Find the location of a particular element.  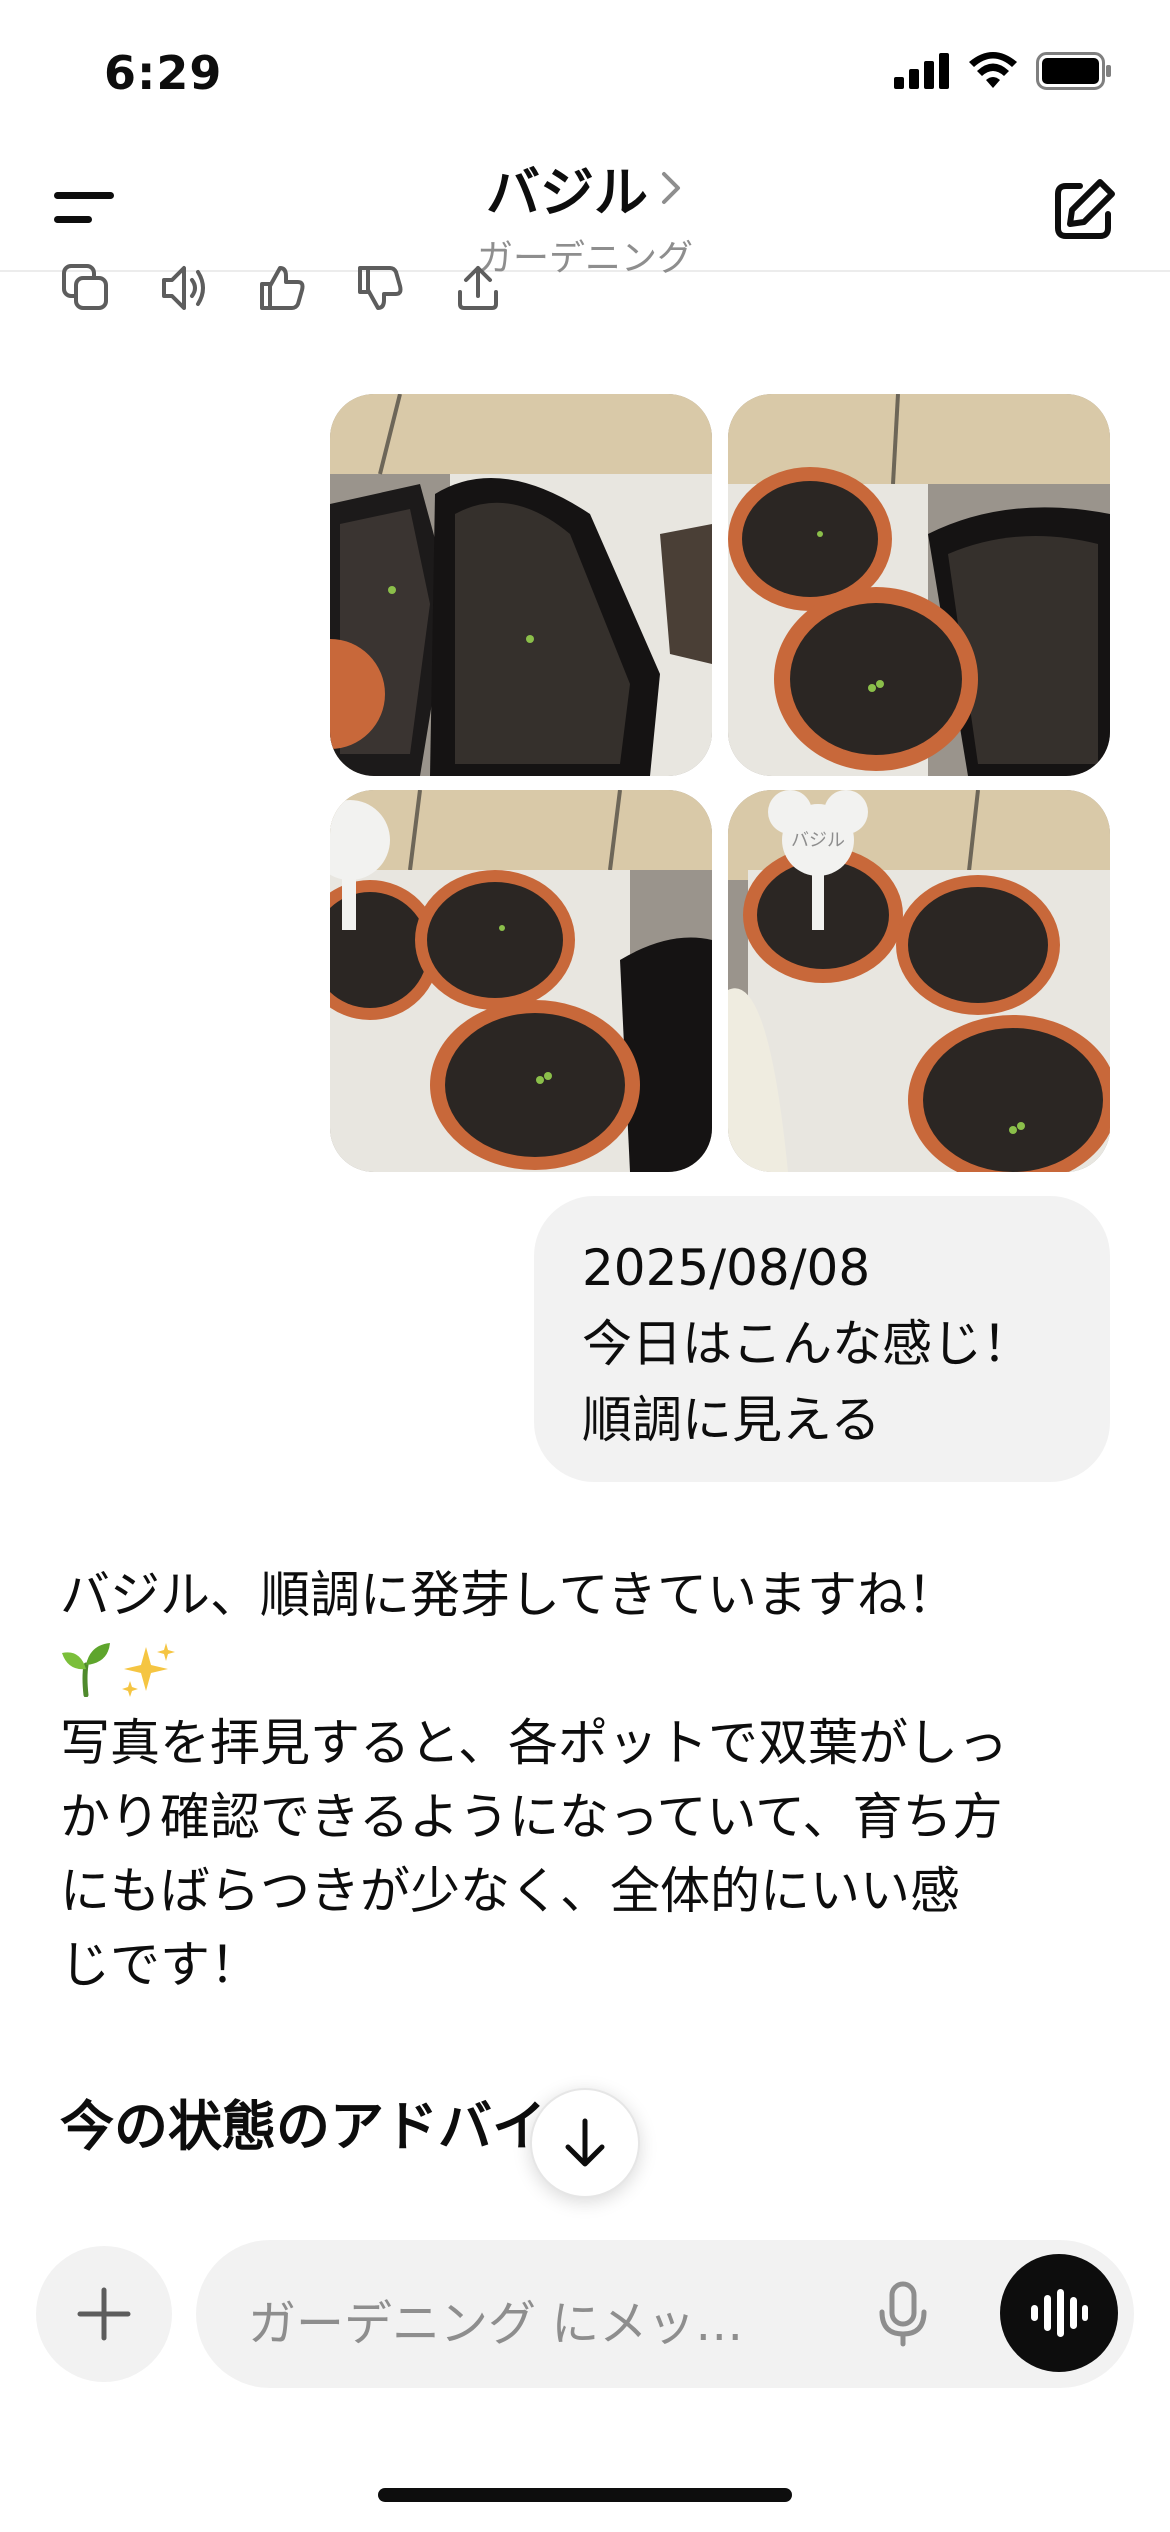

home-indicator is located at coordinates (585, 2495).